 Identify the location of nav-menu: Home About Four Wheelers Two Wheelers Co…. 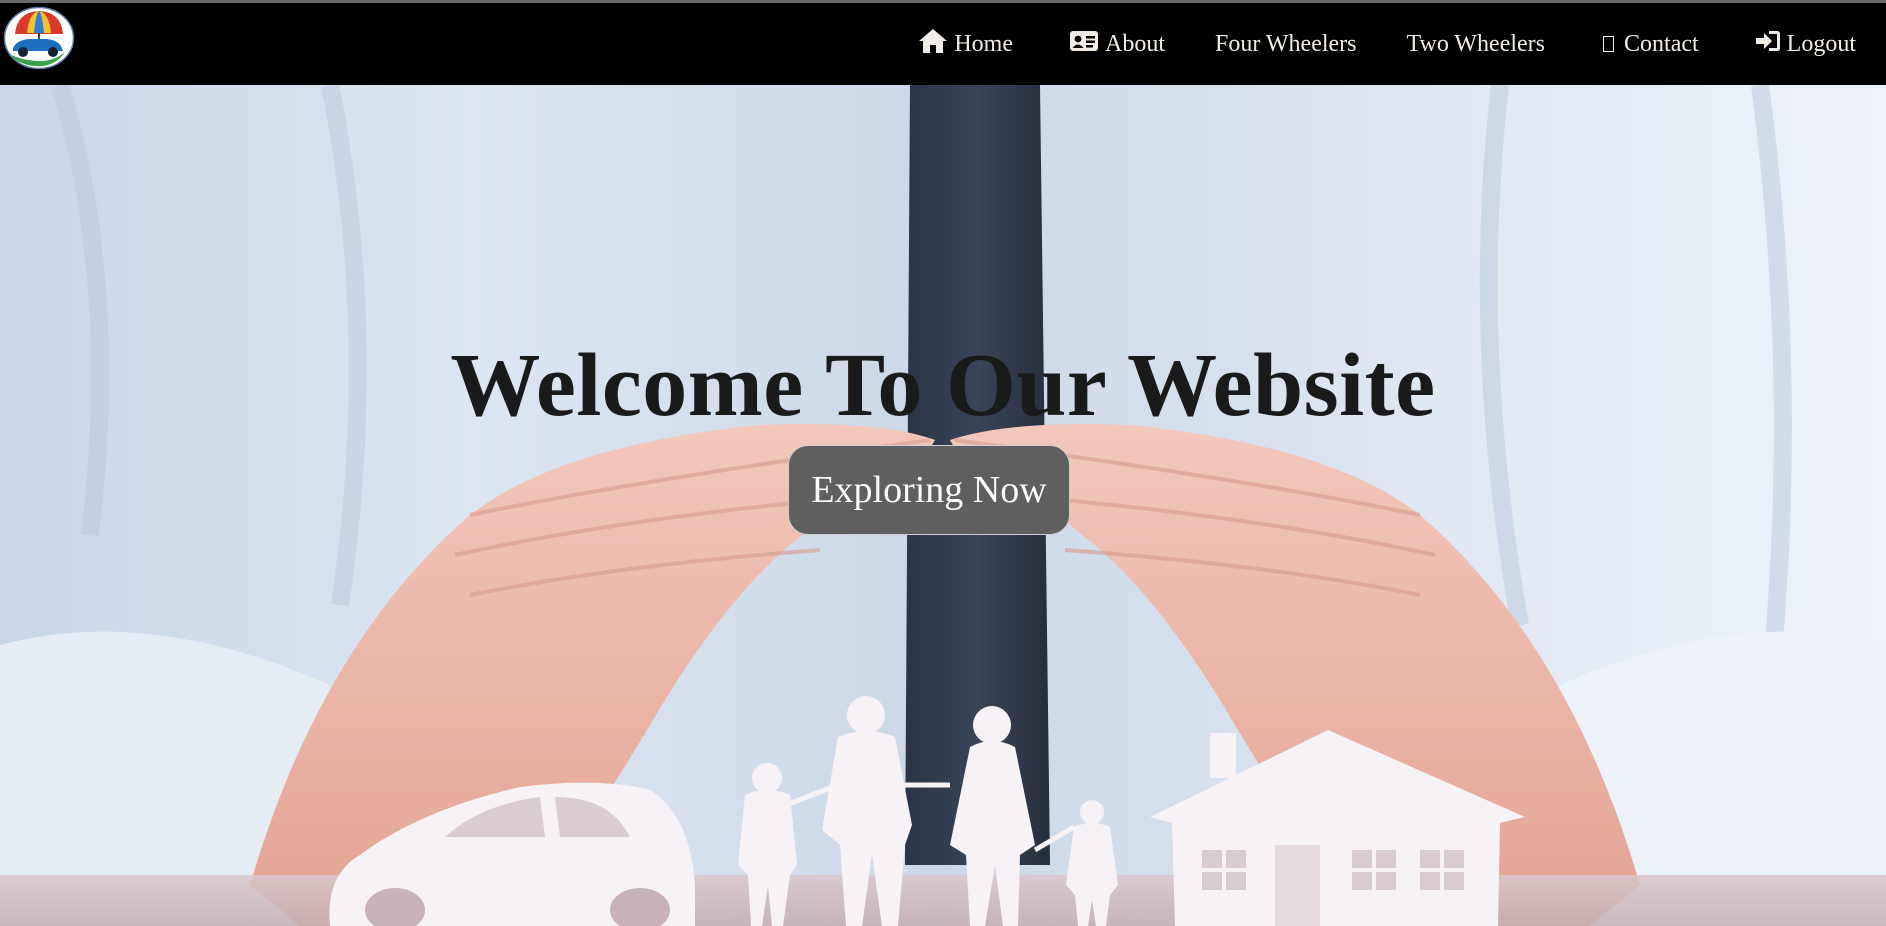
(1402, 44).